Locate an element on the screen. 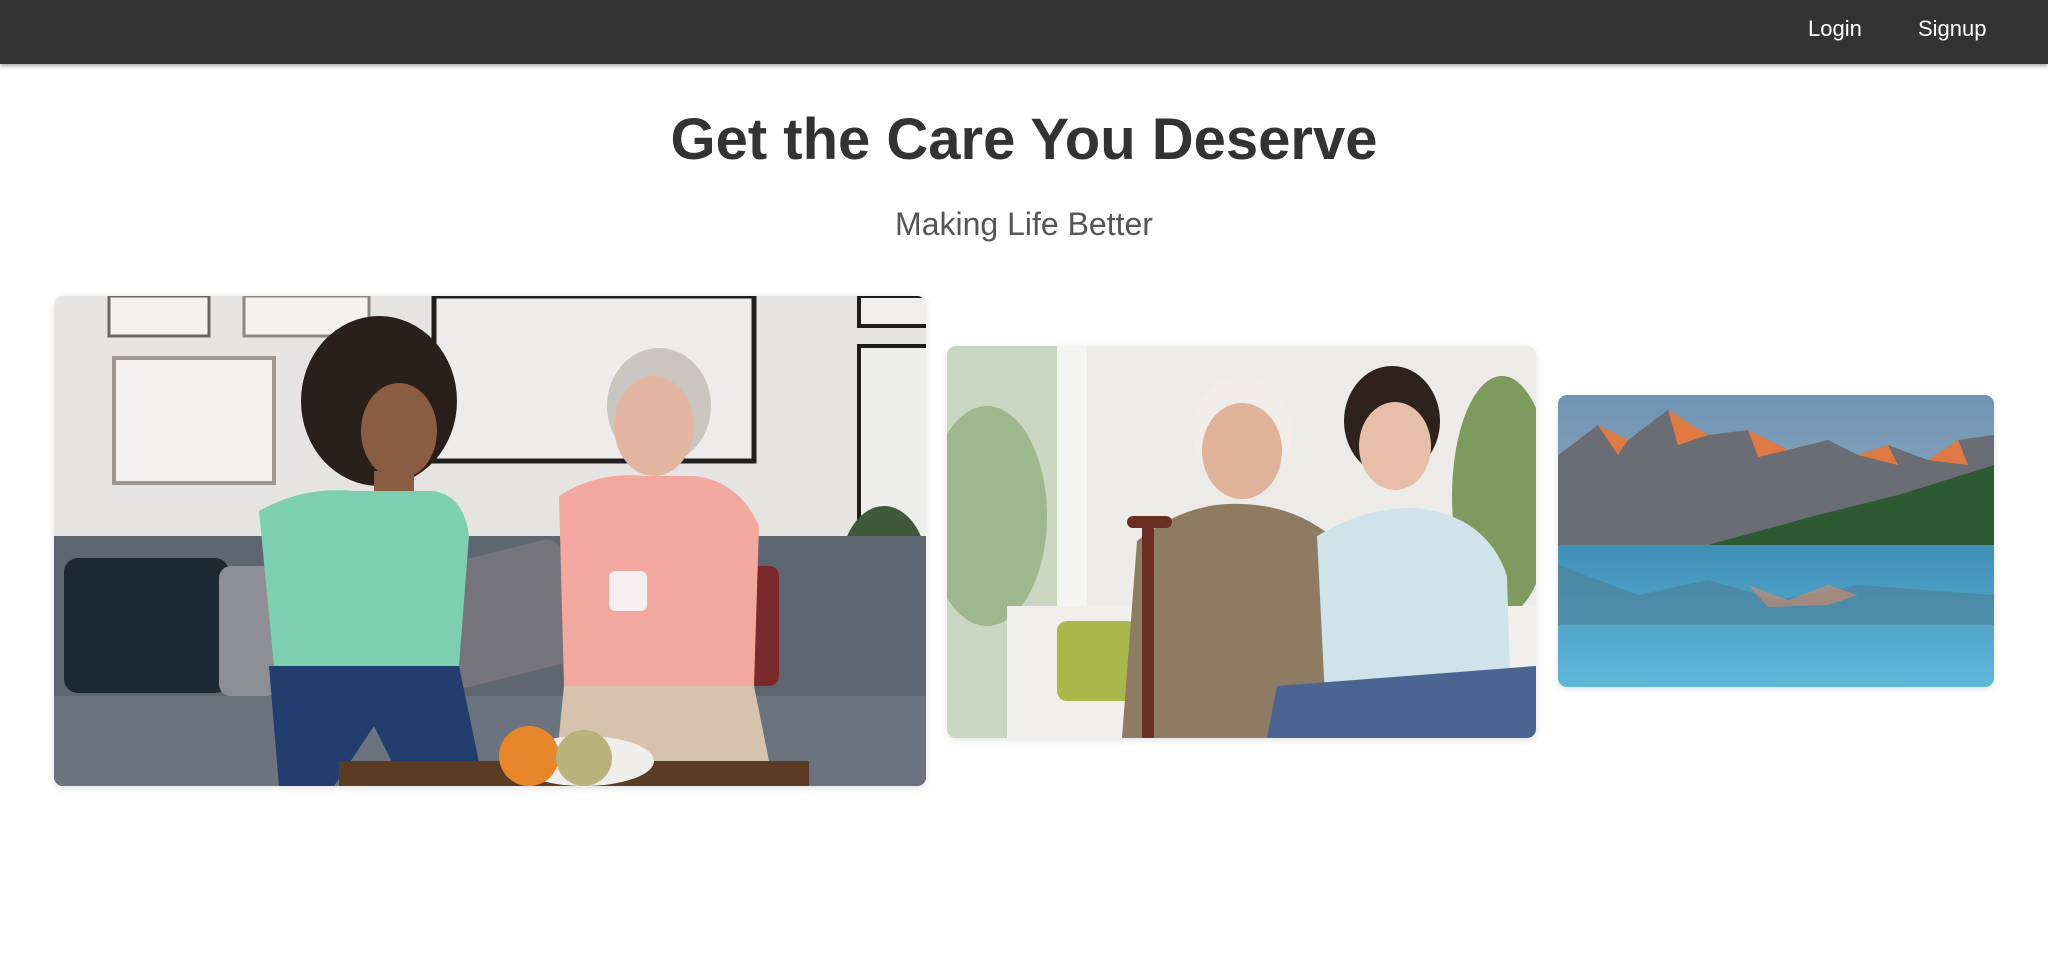 This screenshot has width=2048, height=953. elderly-man-caregiver-illustration is located at coordinates (1241, 542).